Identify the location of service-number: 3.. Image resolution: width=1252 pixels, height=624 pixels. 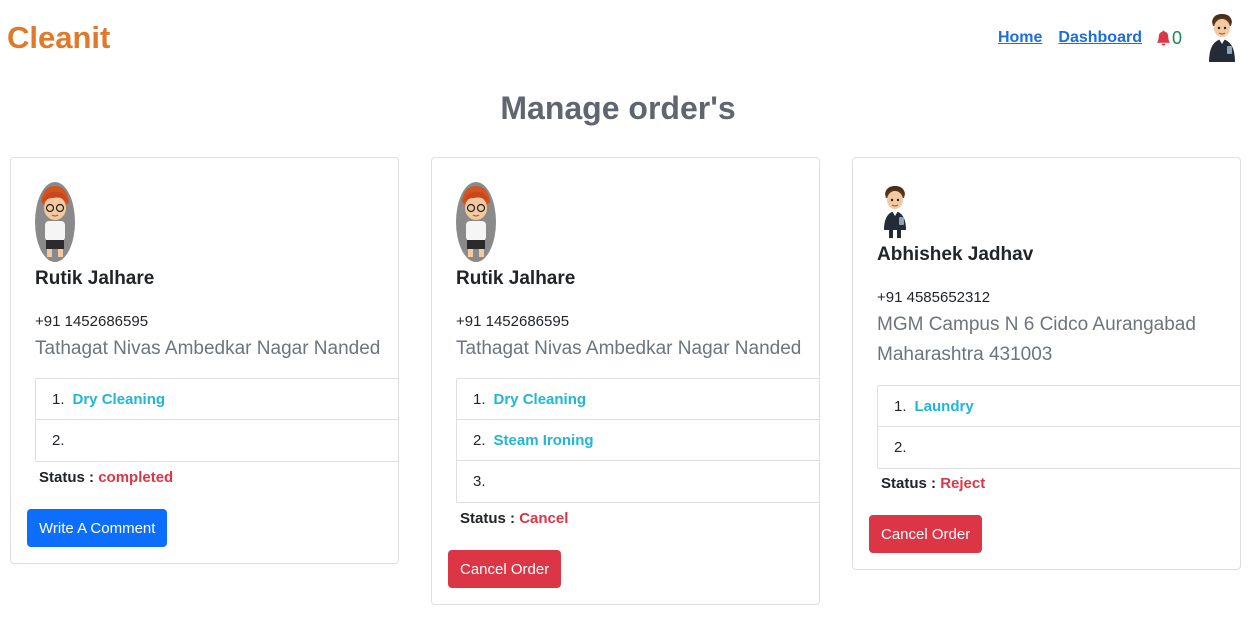
(479, 481).